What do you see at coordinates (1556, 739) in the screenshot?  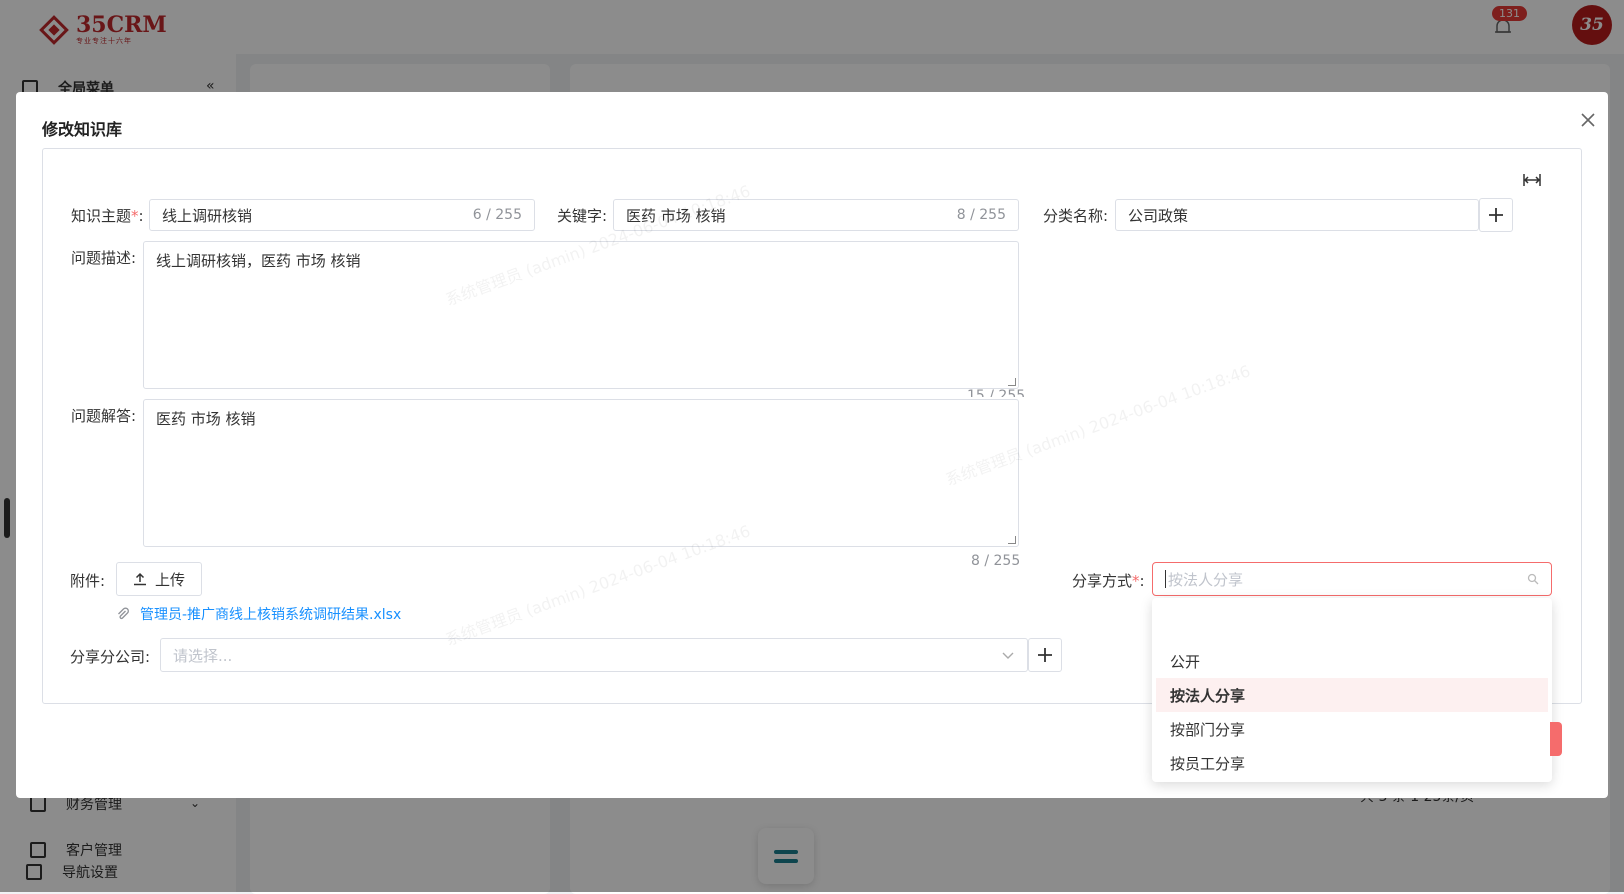 I see `save-button-edge` at bounding box center [1556, 739].